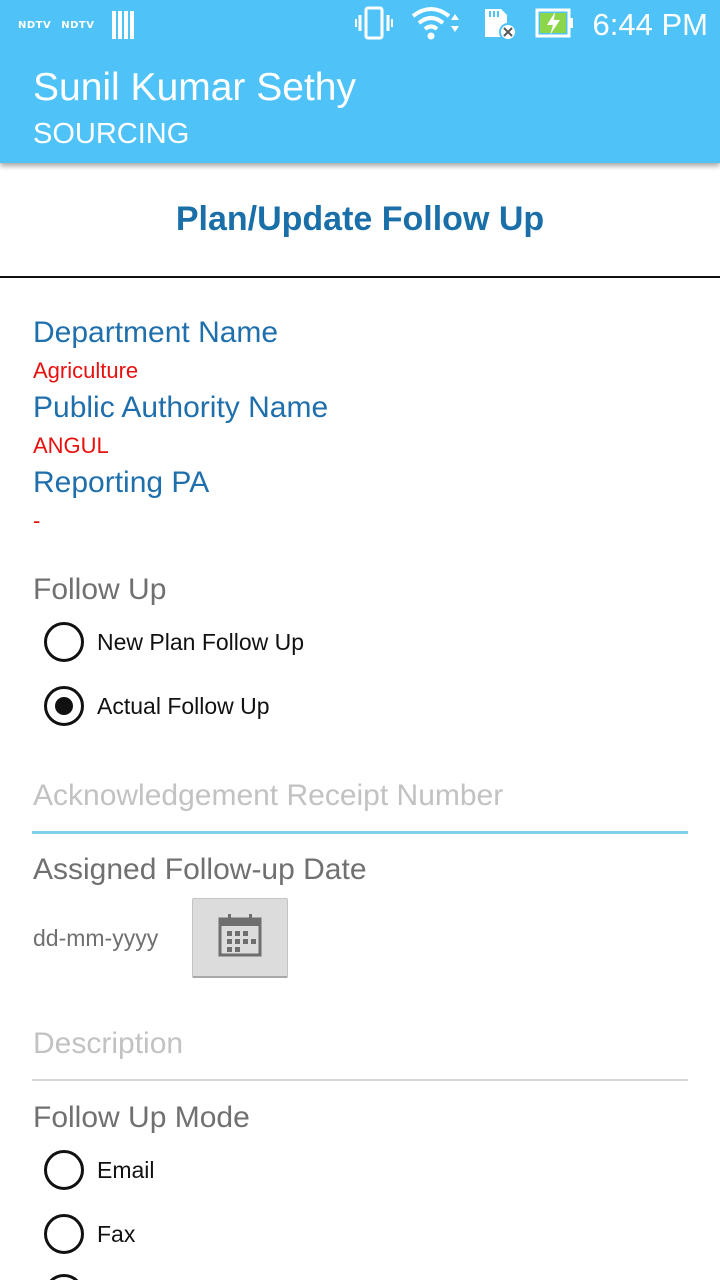 This screenshot has width=720, height=1280. I want to click on page-title: Plan/Update Follow Up, so click(360, 219).